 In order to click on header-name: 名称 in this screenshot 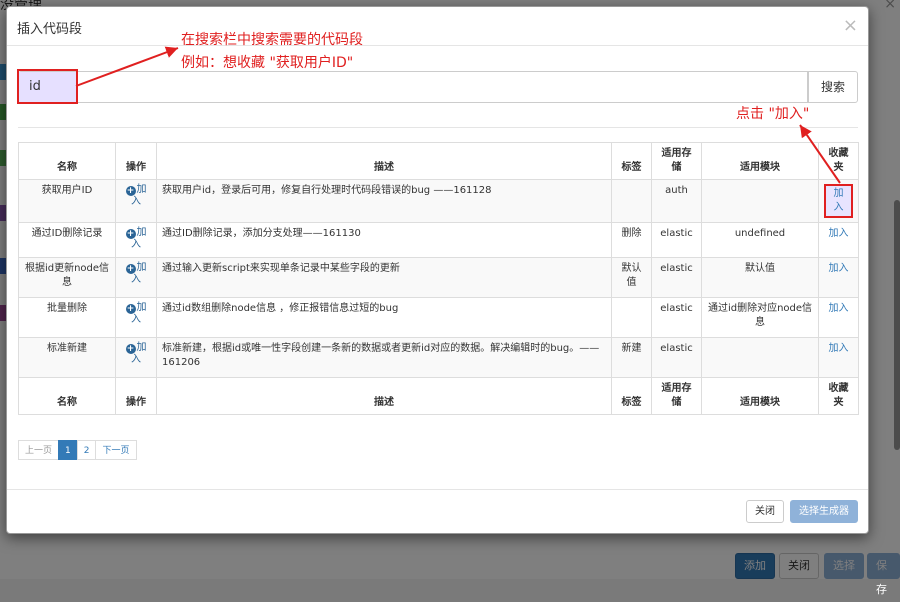, I will do `click(67, 161)`.